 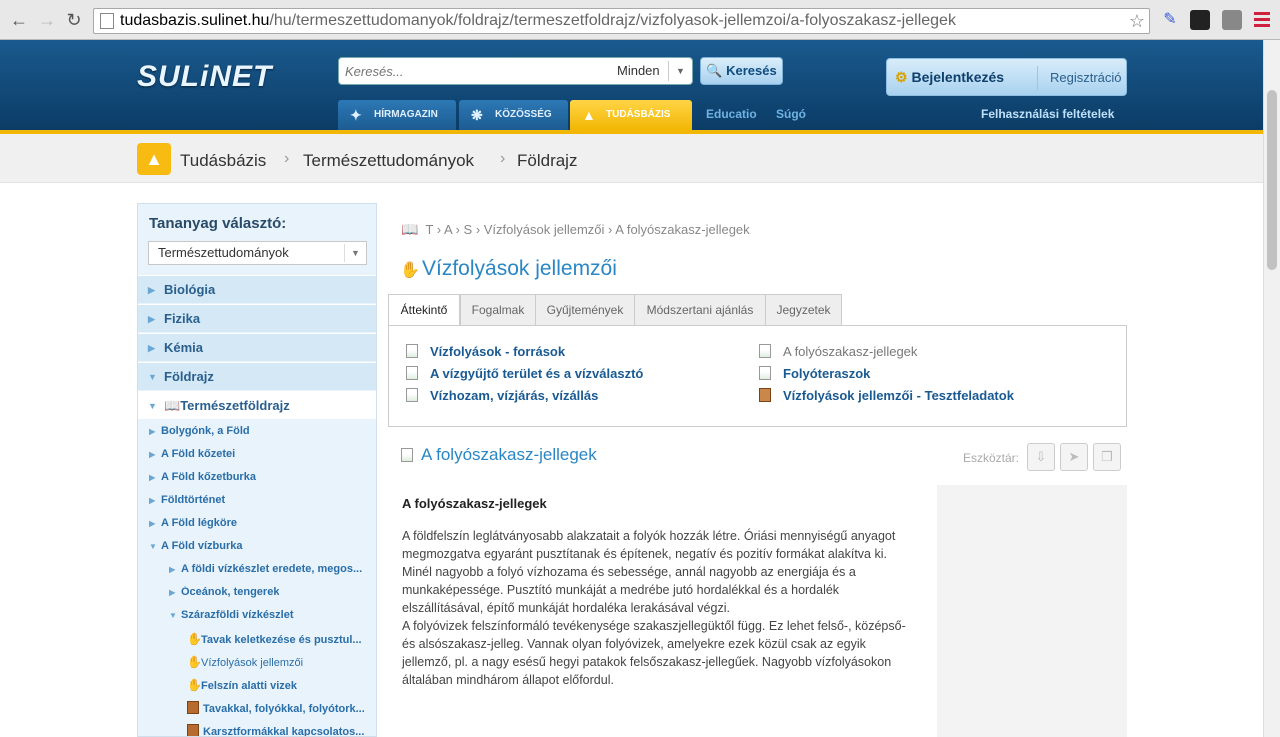 What do you see at coordinates (356, 115) in the screenshot?
I see `magazin-icon: ✦` at bounding box center [356, 115].